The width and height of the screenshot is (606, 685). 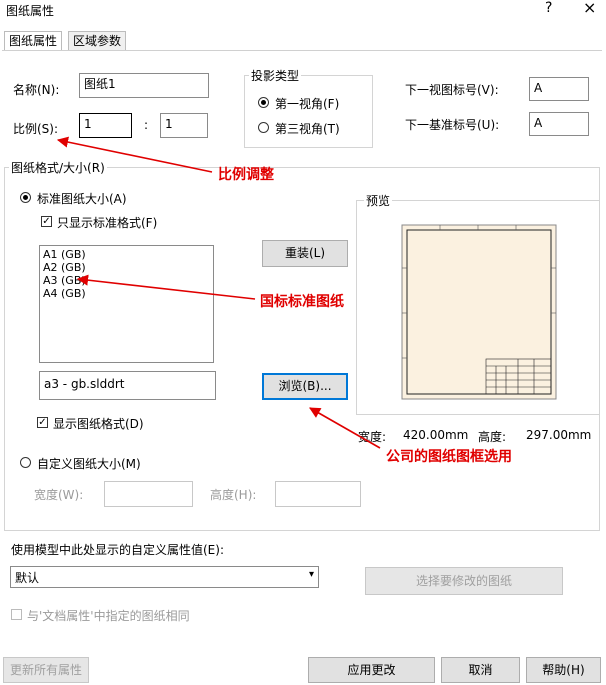 What do you see at coordinates (449, 457) in the screenshot?
I see `annotation-company-frame: 公司的图纸图框选用` at bounding box center [449, 457].